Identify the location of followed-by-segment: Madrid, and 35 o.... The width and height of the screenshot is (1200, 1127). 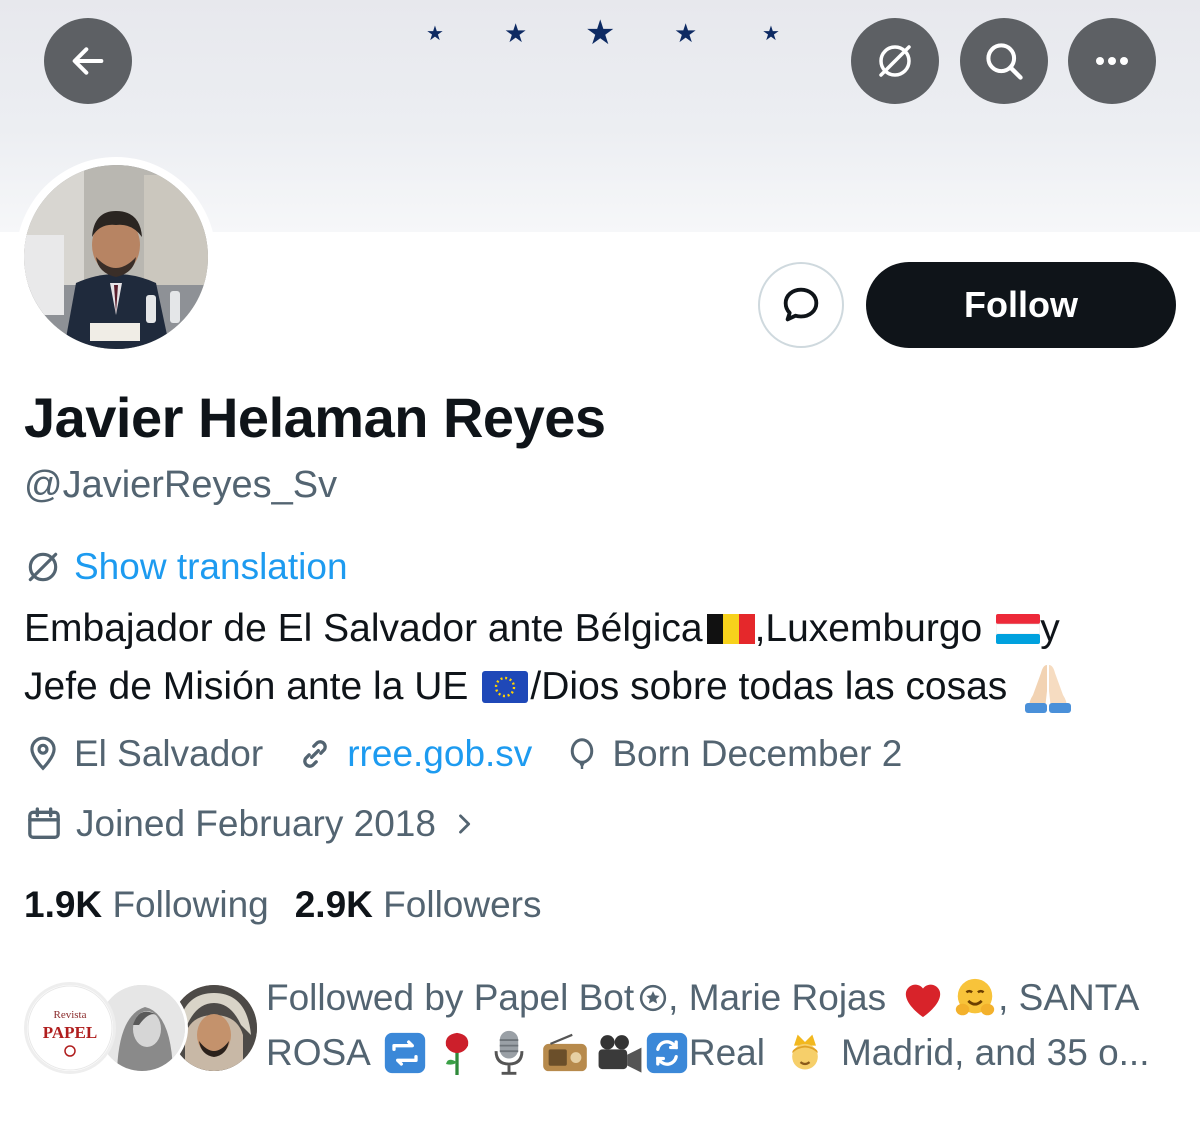
(995, 1052).